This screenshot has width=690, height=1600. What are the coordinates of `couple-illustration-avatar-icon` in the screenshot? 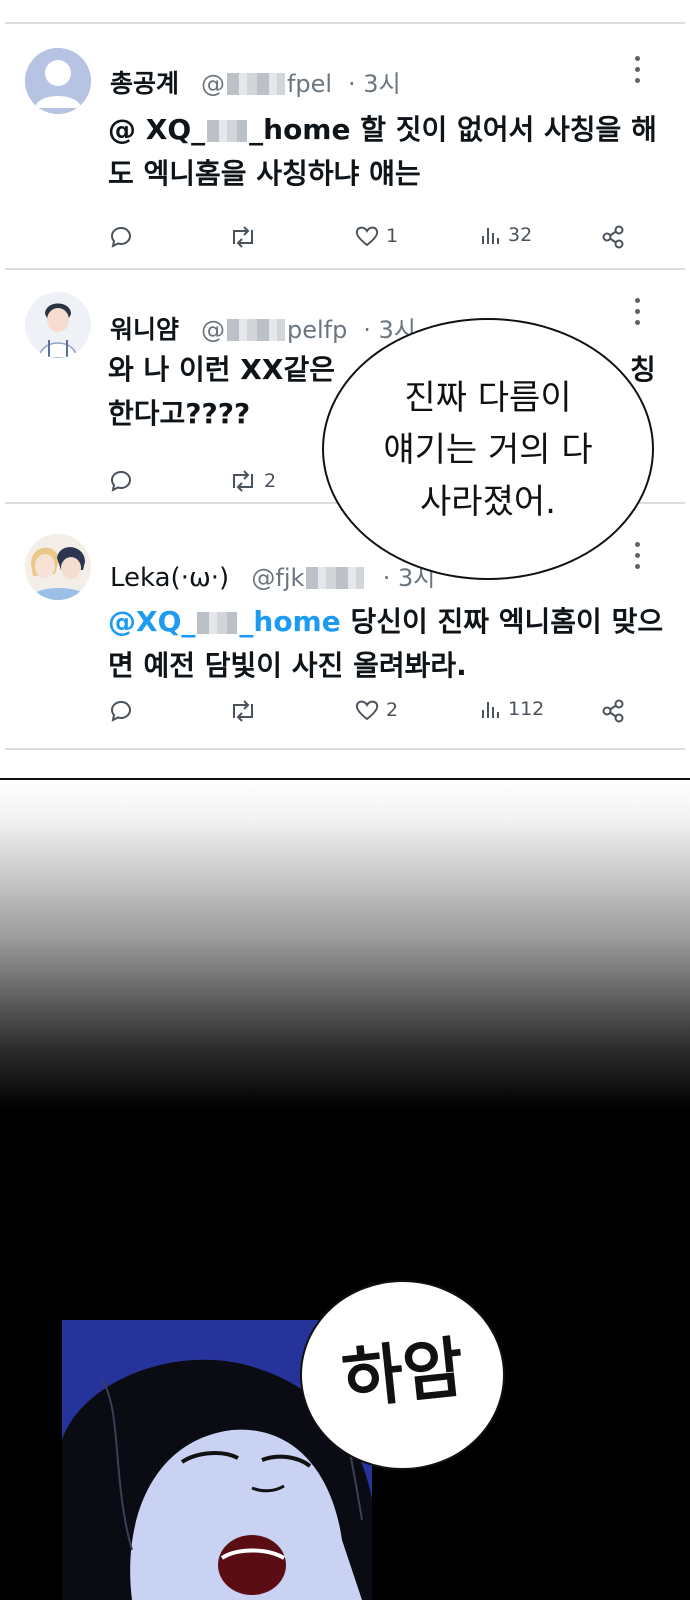 It's located at (58, 567).